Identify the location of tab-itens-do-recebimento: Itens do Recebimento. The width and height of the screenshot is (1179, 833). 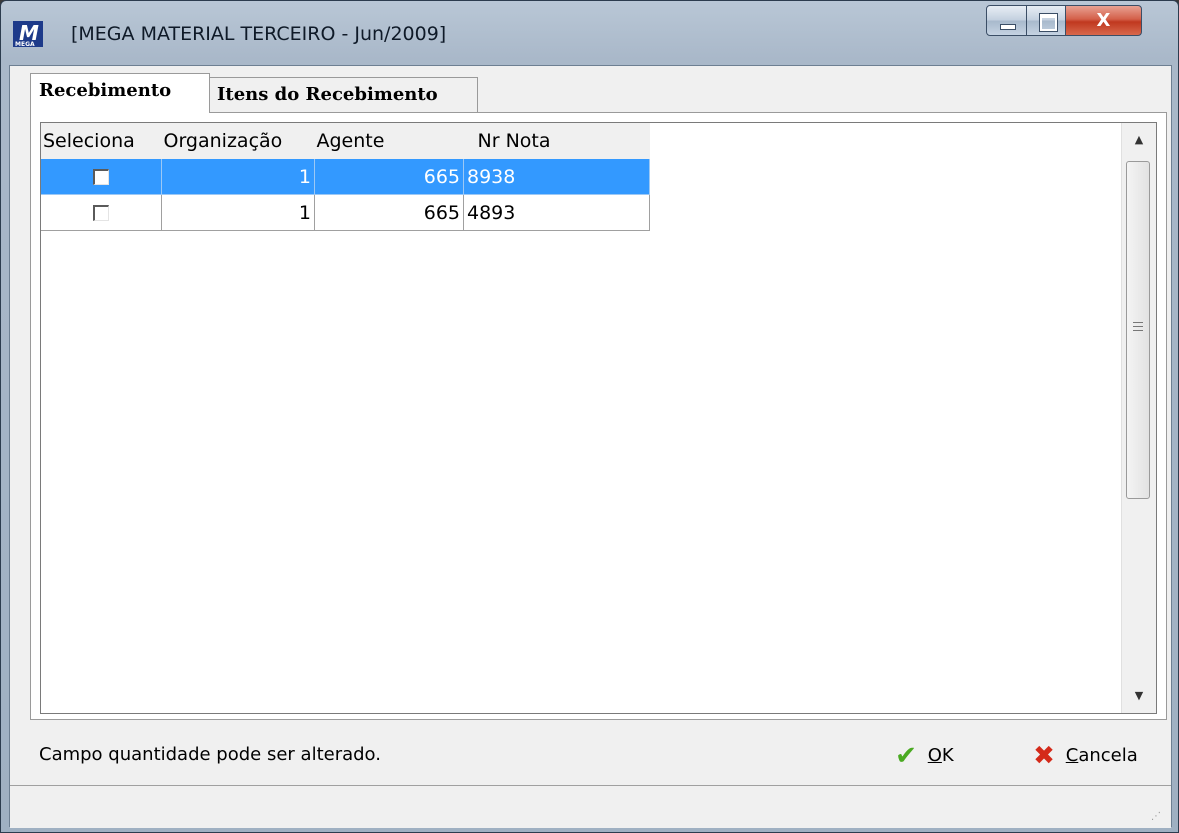
(343, 94).